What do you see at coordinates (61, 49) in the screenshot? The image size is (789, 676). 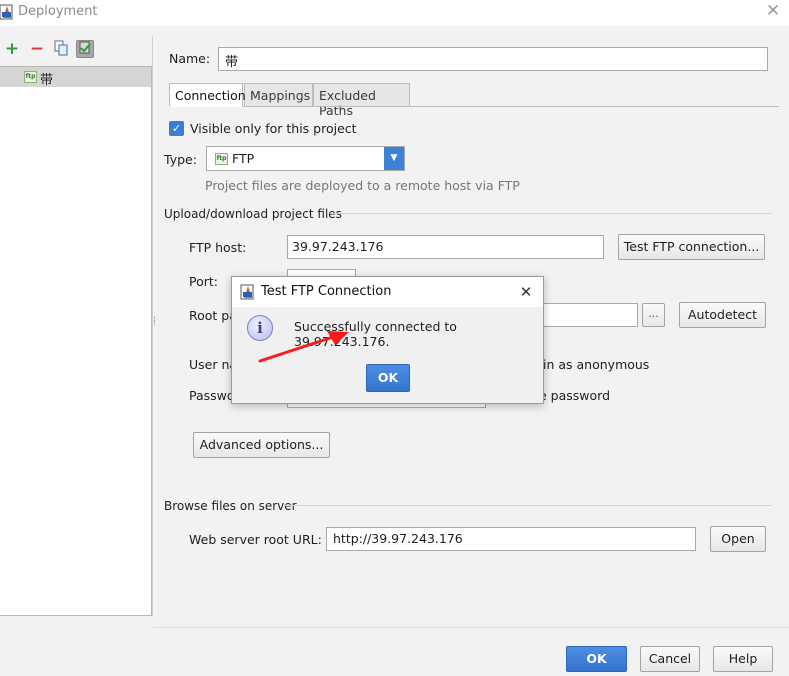 I see `copy-server-icon` at bounding box center [61, 49].